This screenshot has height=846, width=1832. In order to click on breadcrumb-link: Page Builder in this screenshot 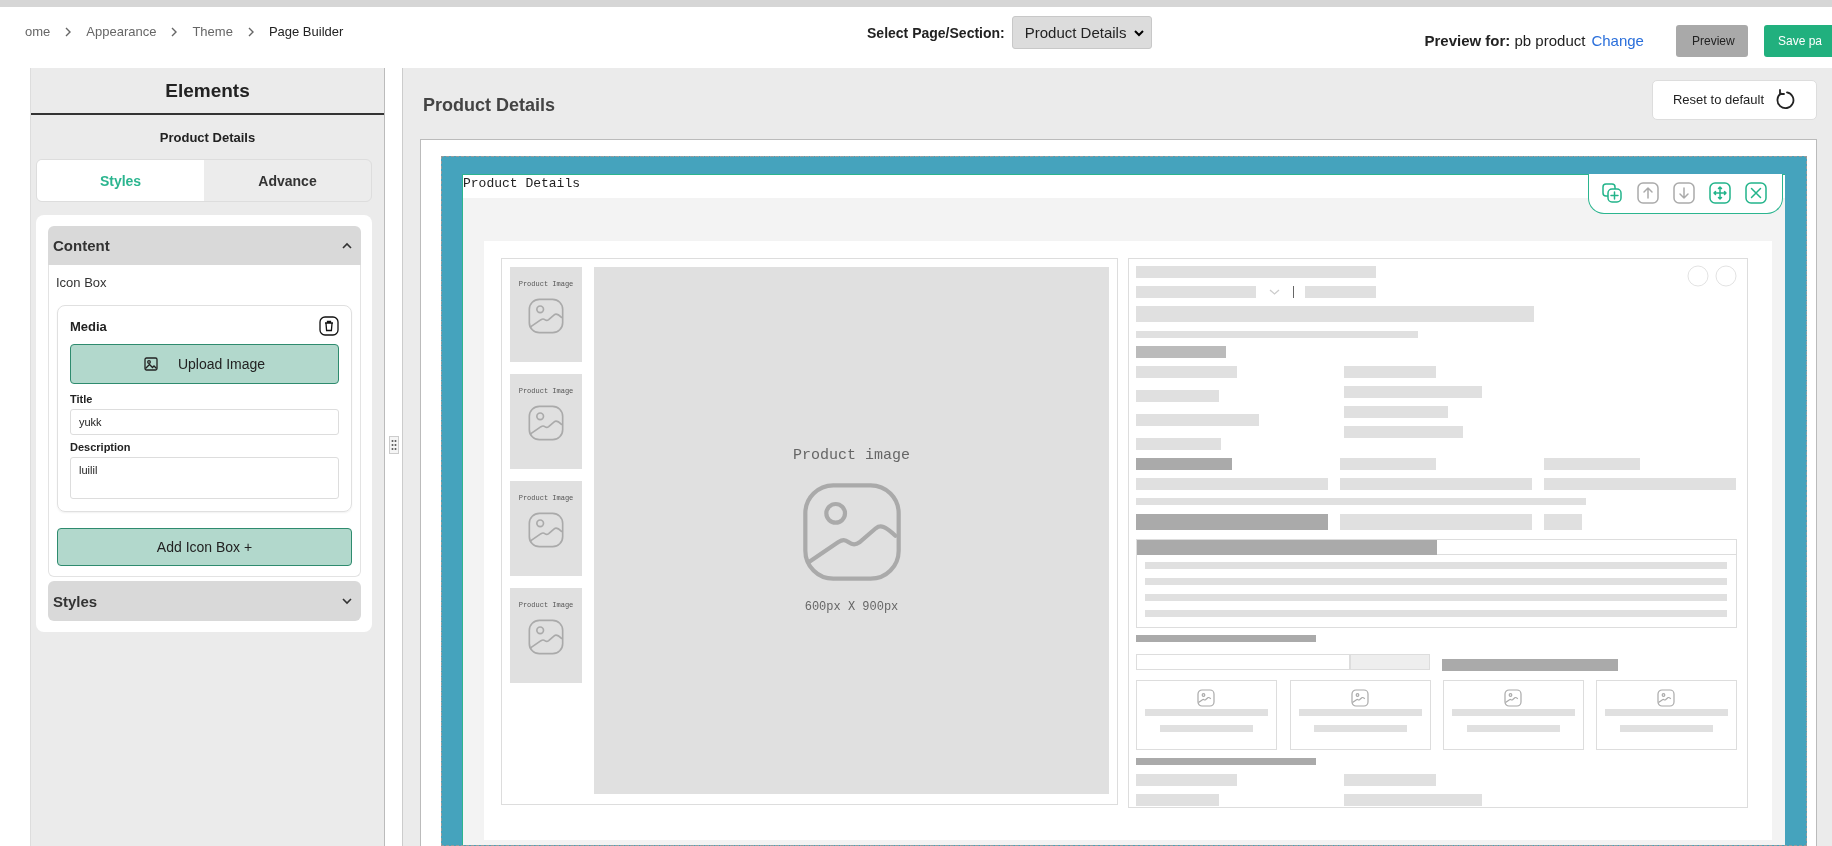, I will do `click(306, 31)`.